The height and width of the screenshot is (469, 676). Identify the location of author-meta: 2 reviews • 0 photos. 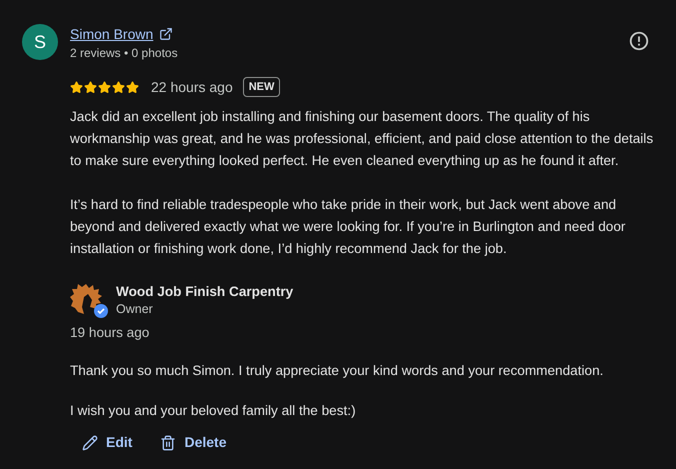
(124, 53).